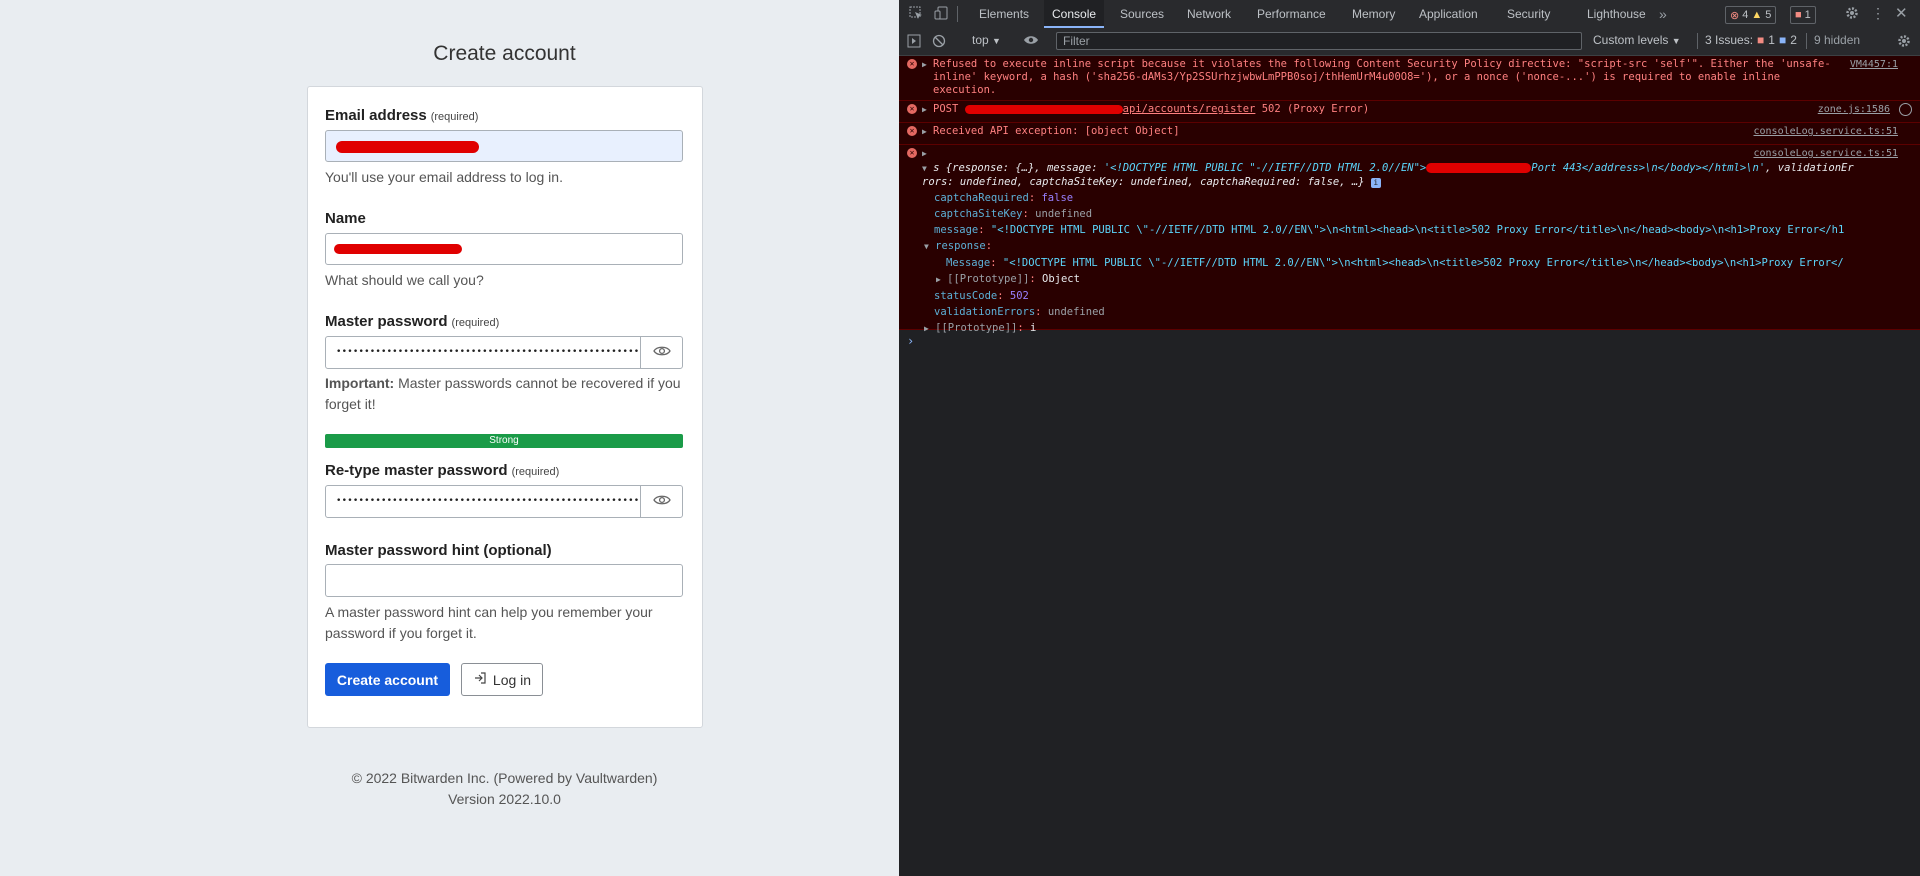 Image resolution: width=1920 pixels, height=876 pixels. I want to click on create-account-button: Create account, so click(387, 679).